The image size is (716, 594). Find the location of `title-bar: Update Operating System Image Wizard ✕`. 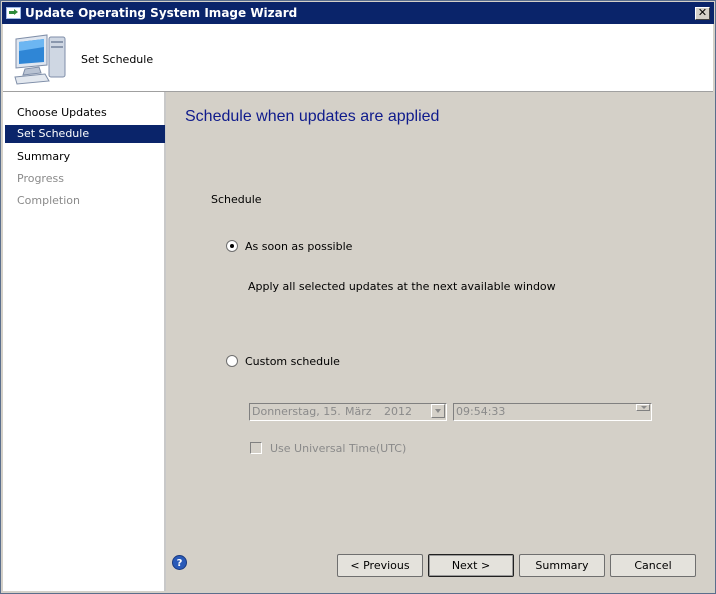

title-bar: Update Operating System Image Wizard ✕ is located at coordinates (358, 13).